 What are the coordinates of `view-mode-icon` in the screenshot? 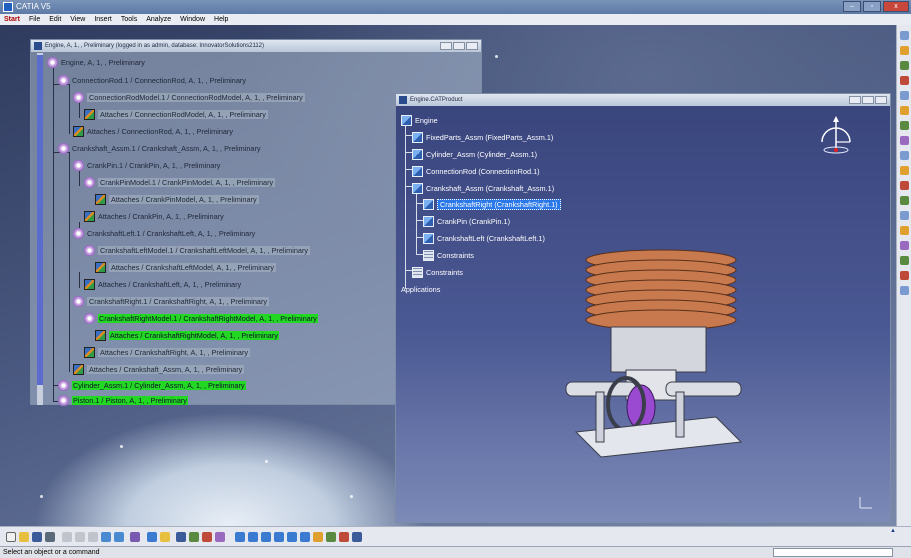 It's located at (318, 537).